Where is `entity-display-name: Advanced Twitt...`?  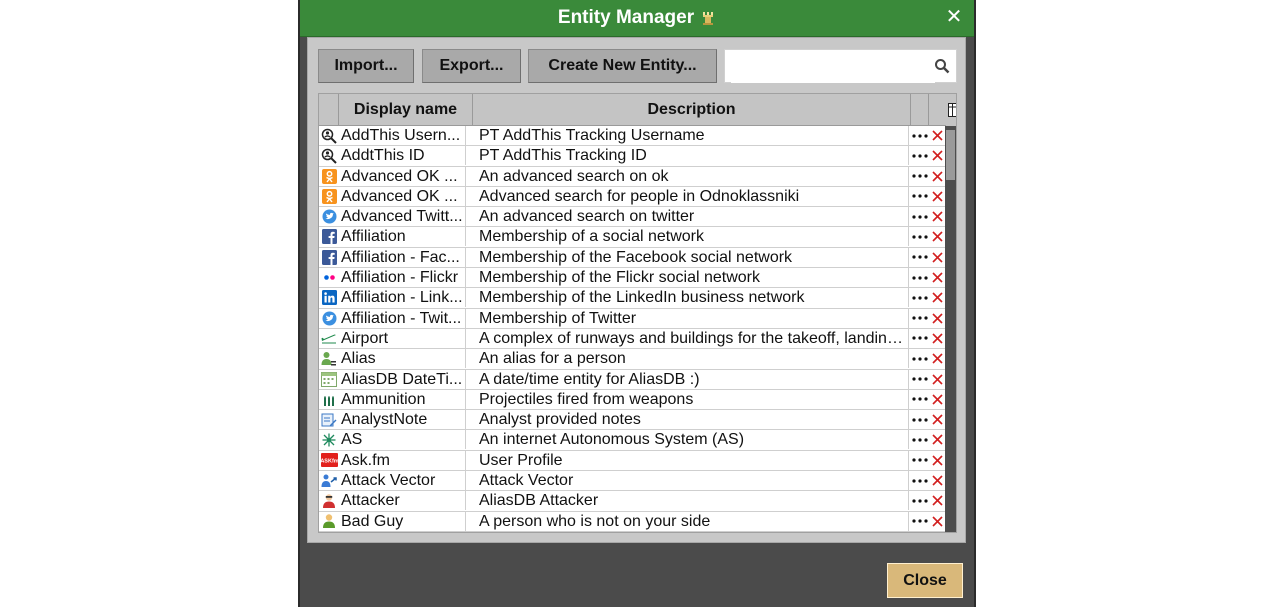
entity-display-name: Advanced Twitt... is located at coordinates (403, 217).